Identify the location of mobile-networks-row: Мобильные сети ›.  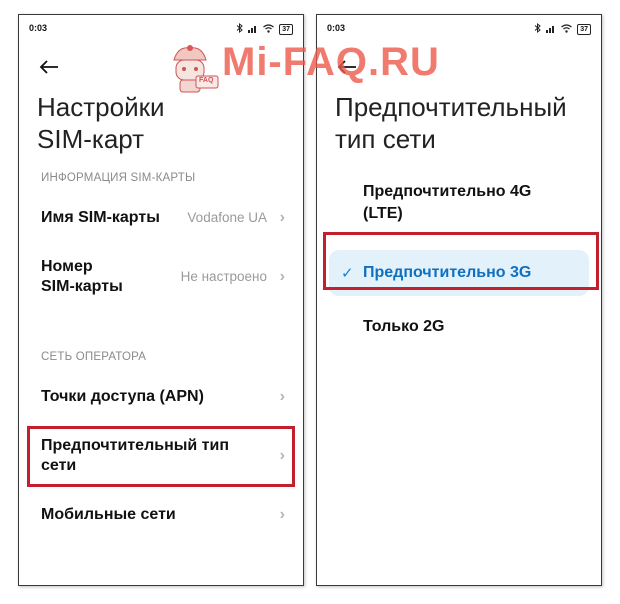
(165, 515).